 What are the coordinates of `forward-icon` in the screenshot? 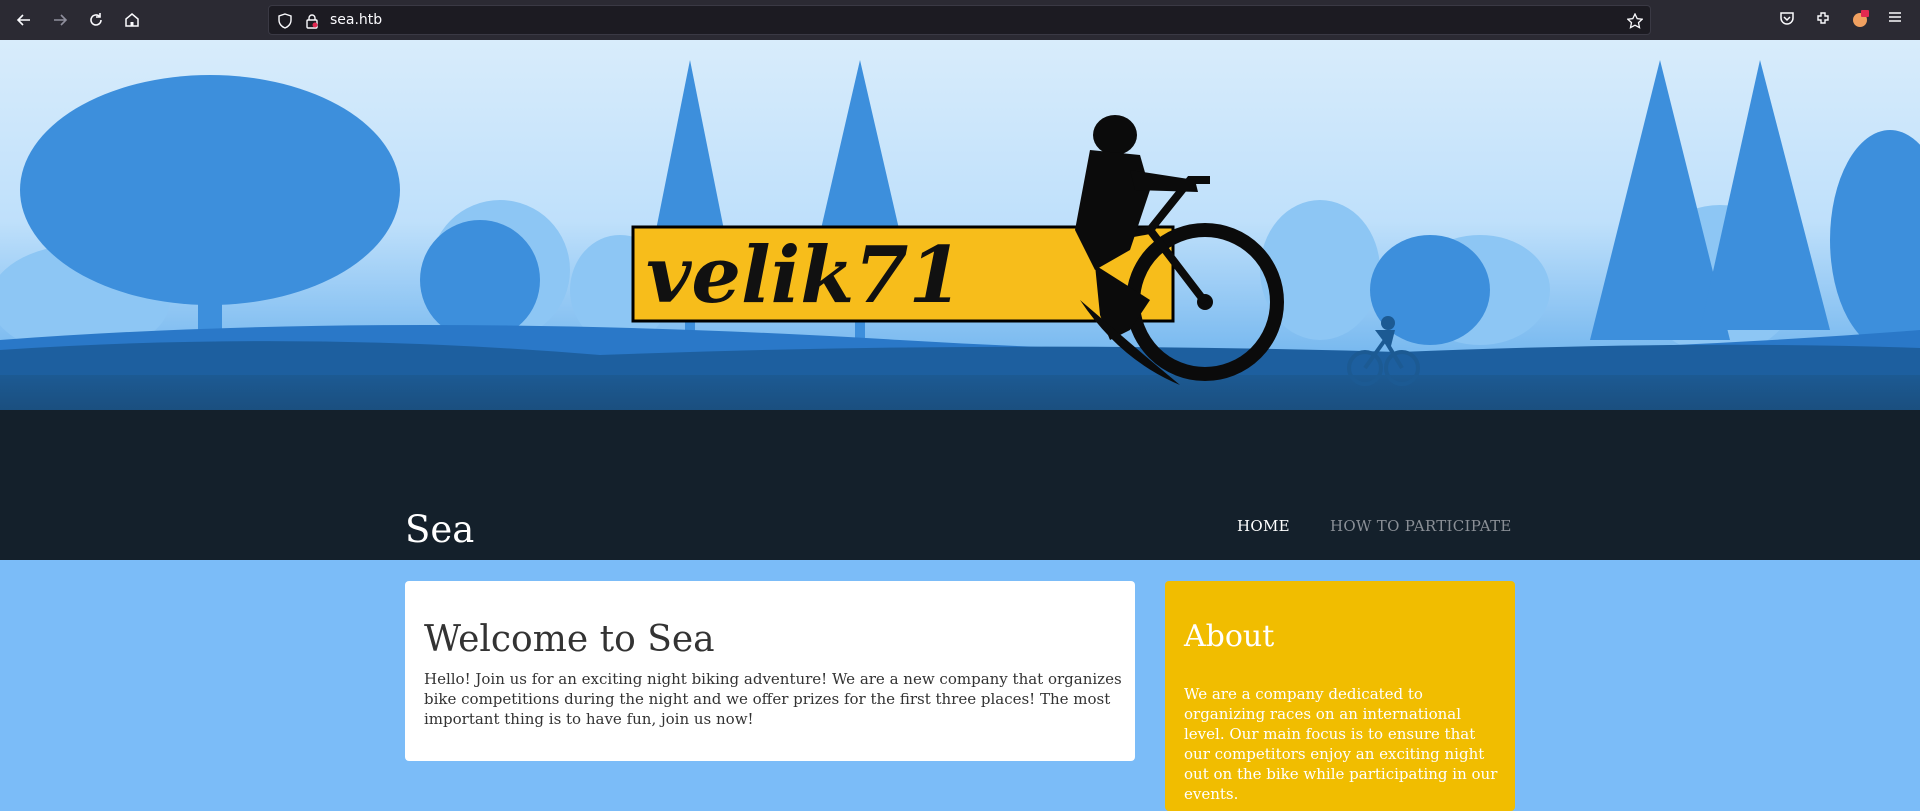 It's located at (60, 20).